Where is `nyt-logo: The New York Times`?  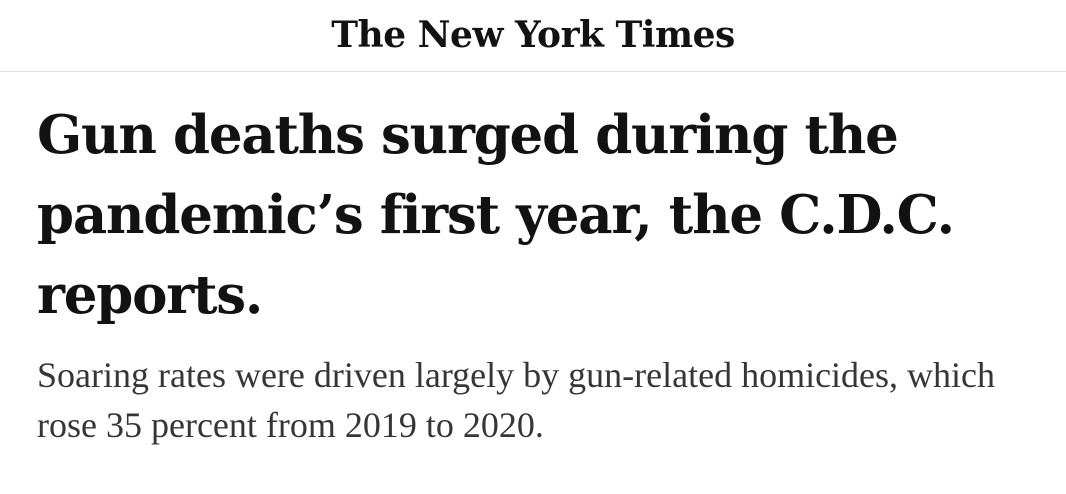 nyt-logo: The New York Times is located at coordinates (533, 35).